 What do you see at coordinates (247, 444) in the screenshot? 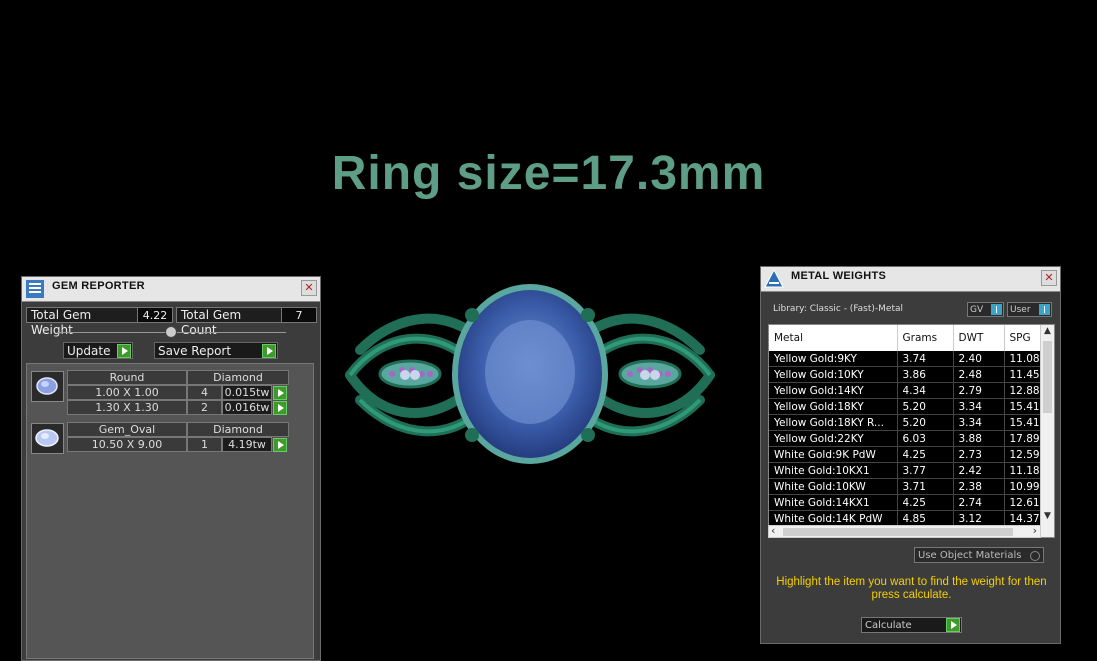
I see `gem-weight-cell: 4.19tw` at bounding box center [247, 444].